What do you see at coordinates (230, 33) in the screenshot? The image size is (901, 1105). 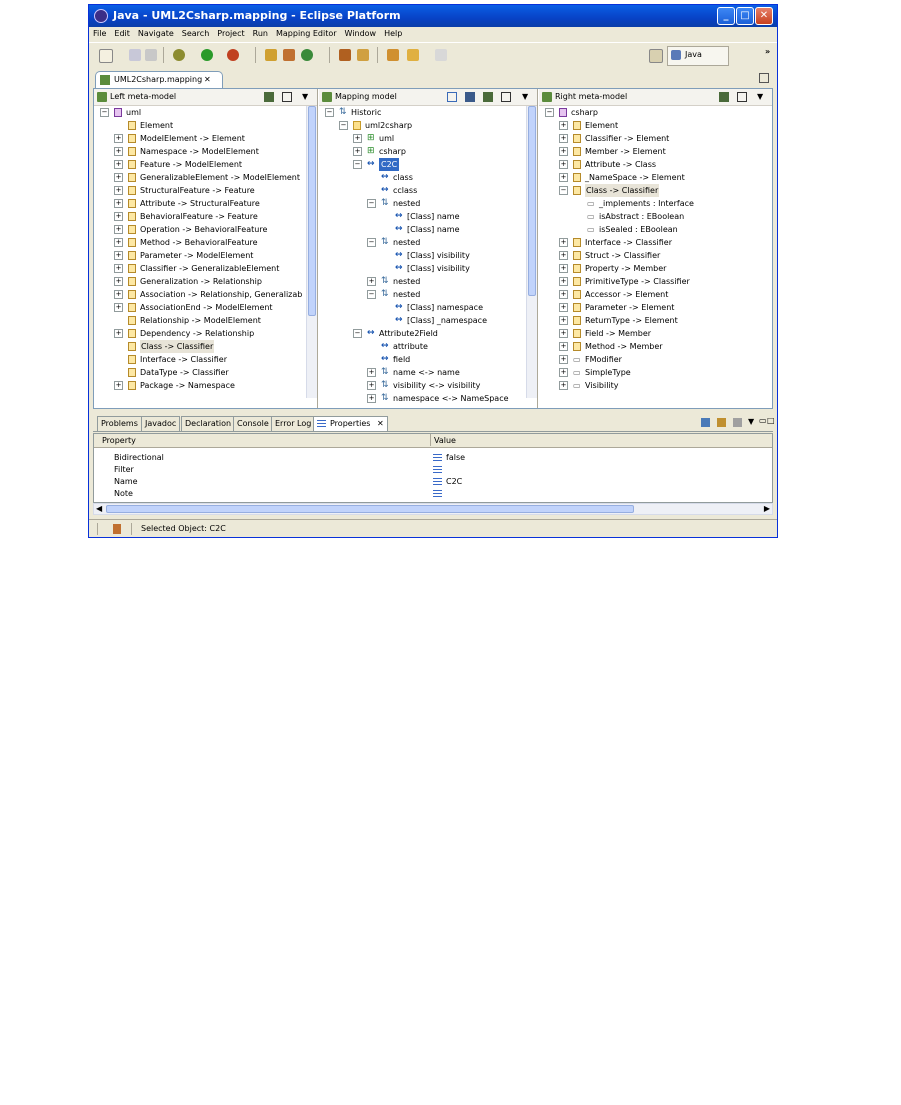 I see `menu-project: Project` at bounding box center [230, 33].